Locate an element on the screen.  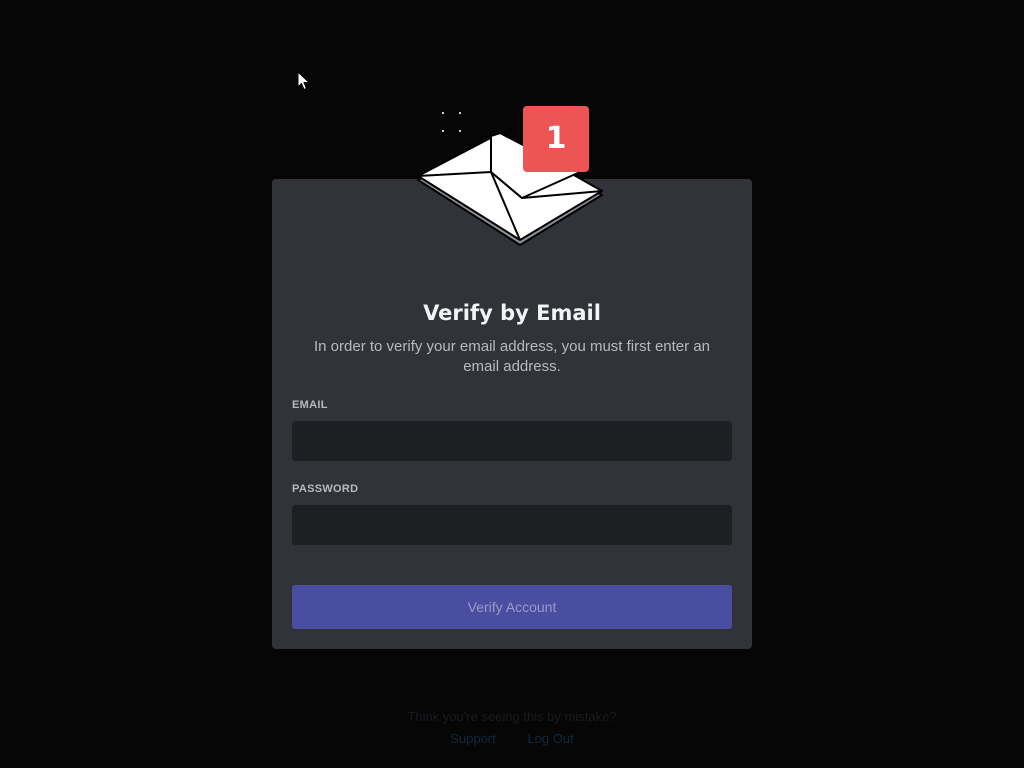
modal-title: Verify by Email is located at coordinates (512, 313).